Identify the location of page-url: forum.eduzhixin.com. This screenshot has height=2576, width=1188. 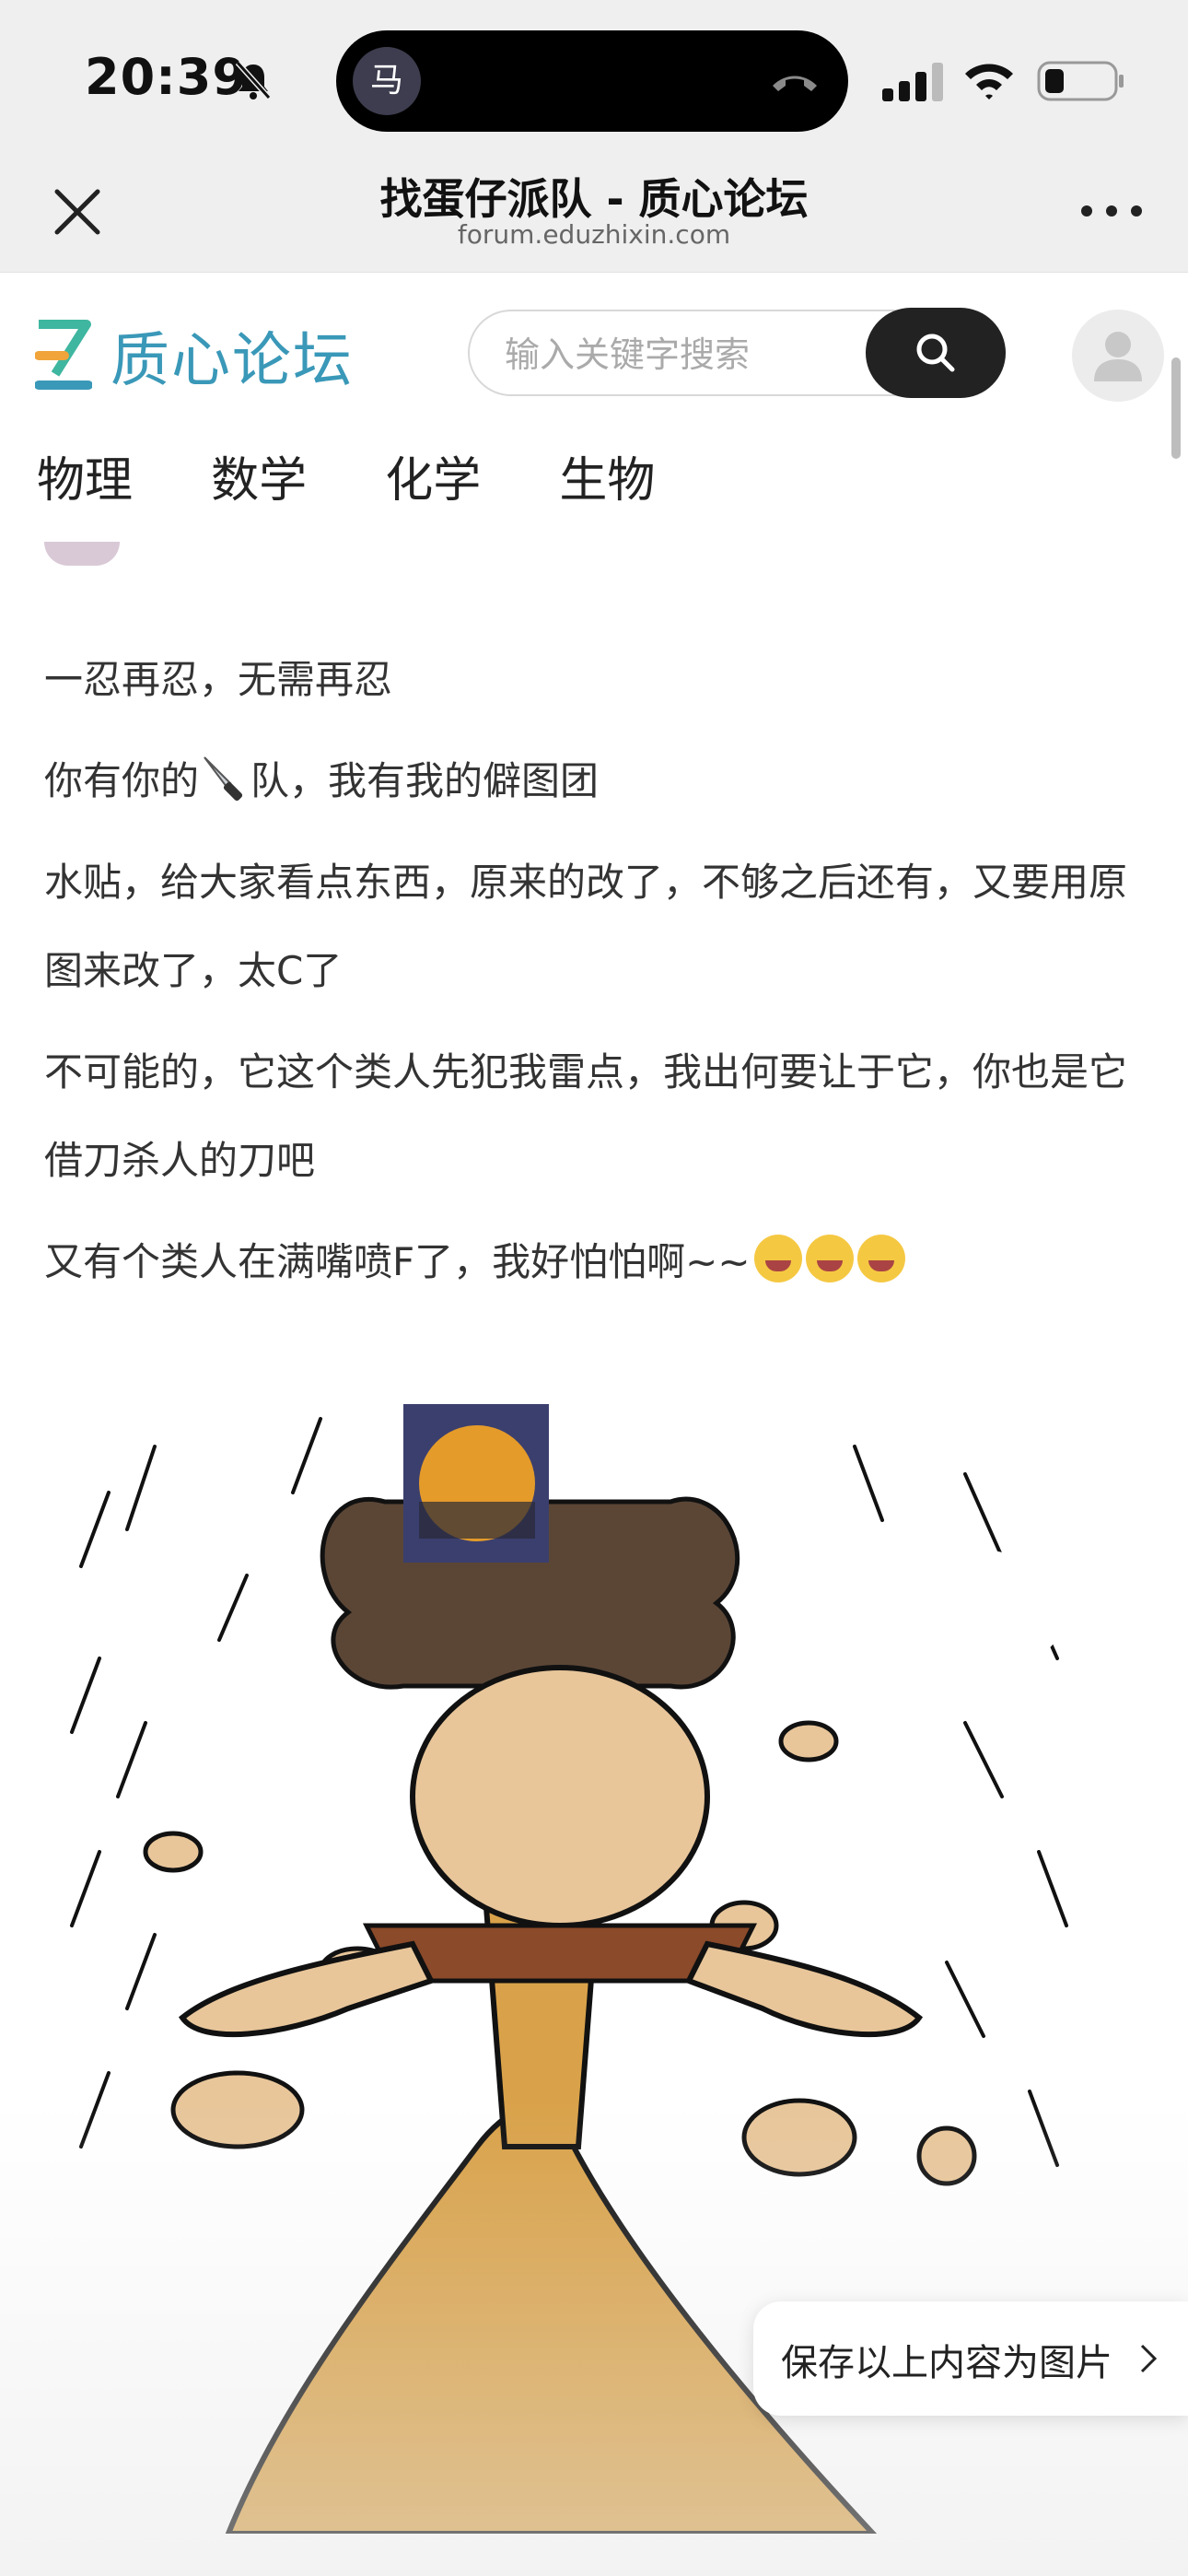
(594, 234).